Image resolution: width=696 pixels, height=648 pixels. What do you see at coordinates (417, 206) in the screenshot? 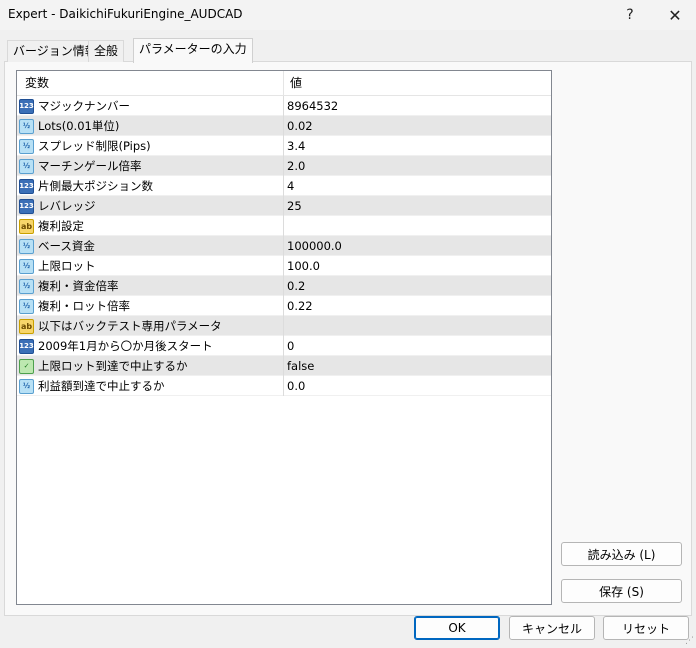
I see `value-cell: 25` at bounding box center [417, 206].